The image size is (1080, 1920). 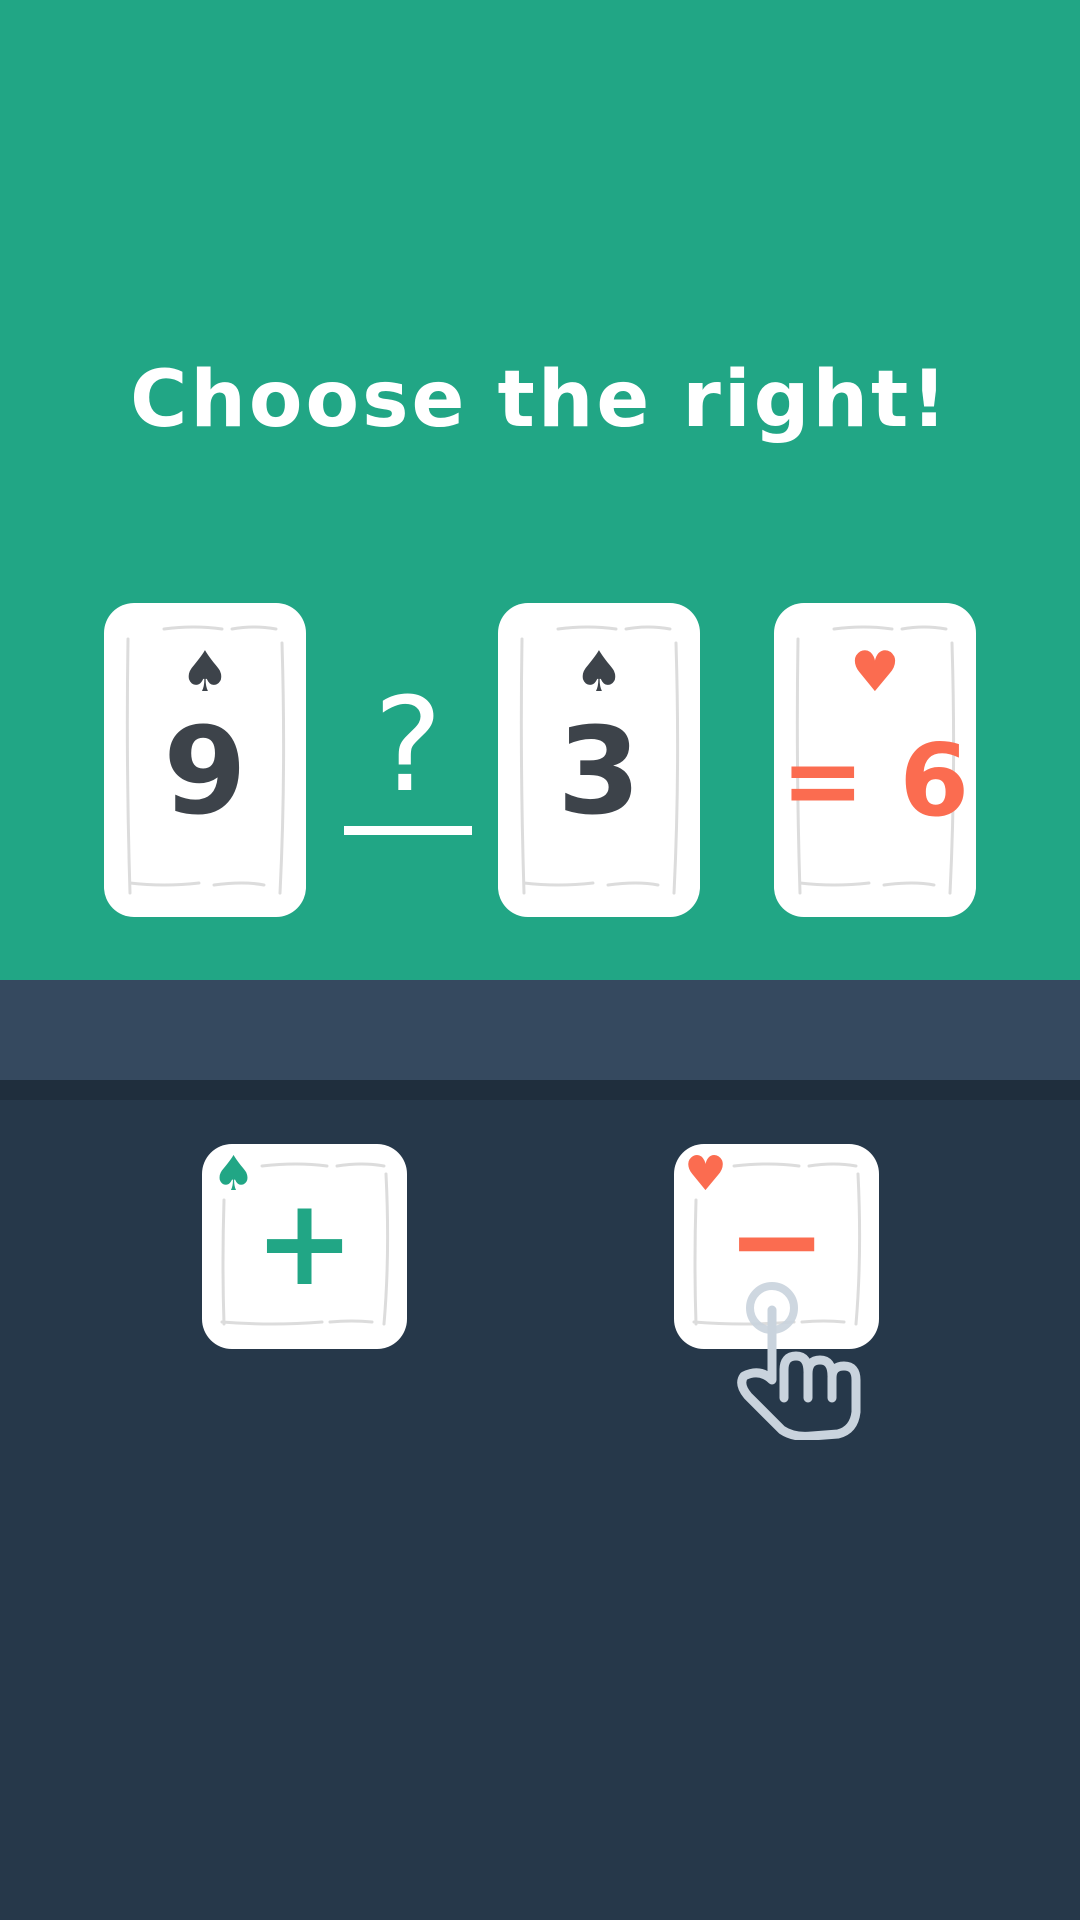 I want to click on operator-blank-line, so click(x=408, y=830).